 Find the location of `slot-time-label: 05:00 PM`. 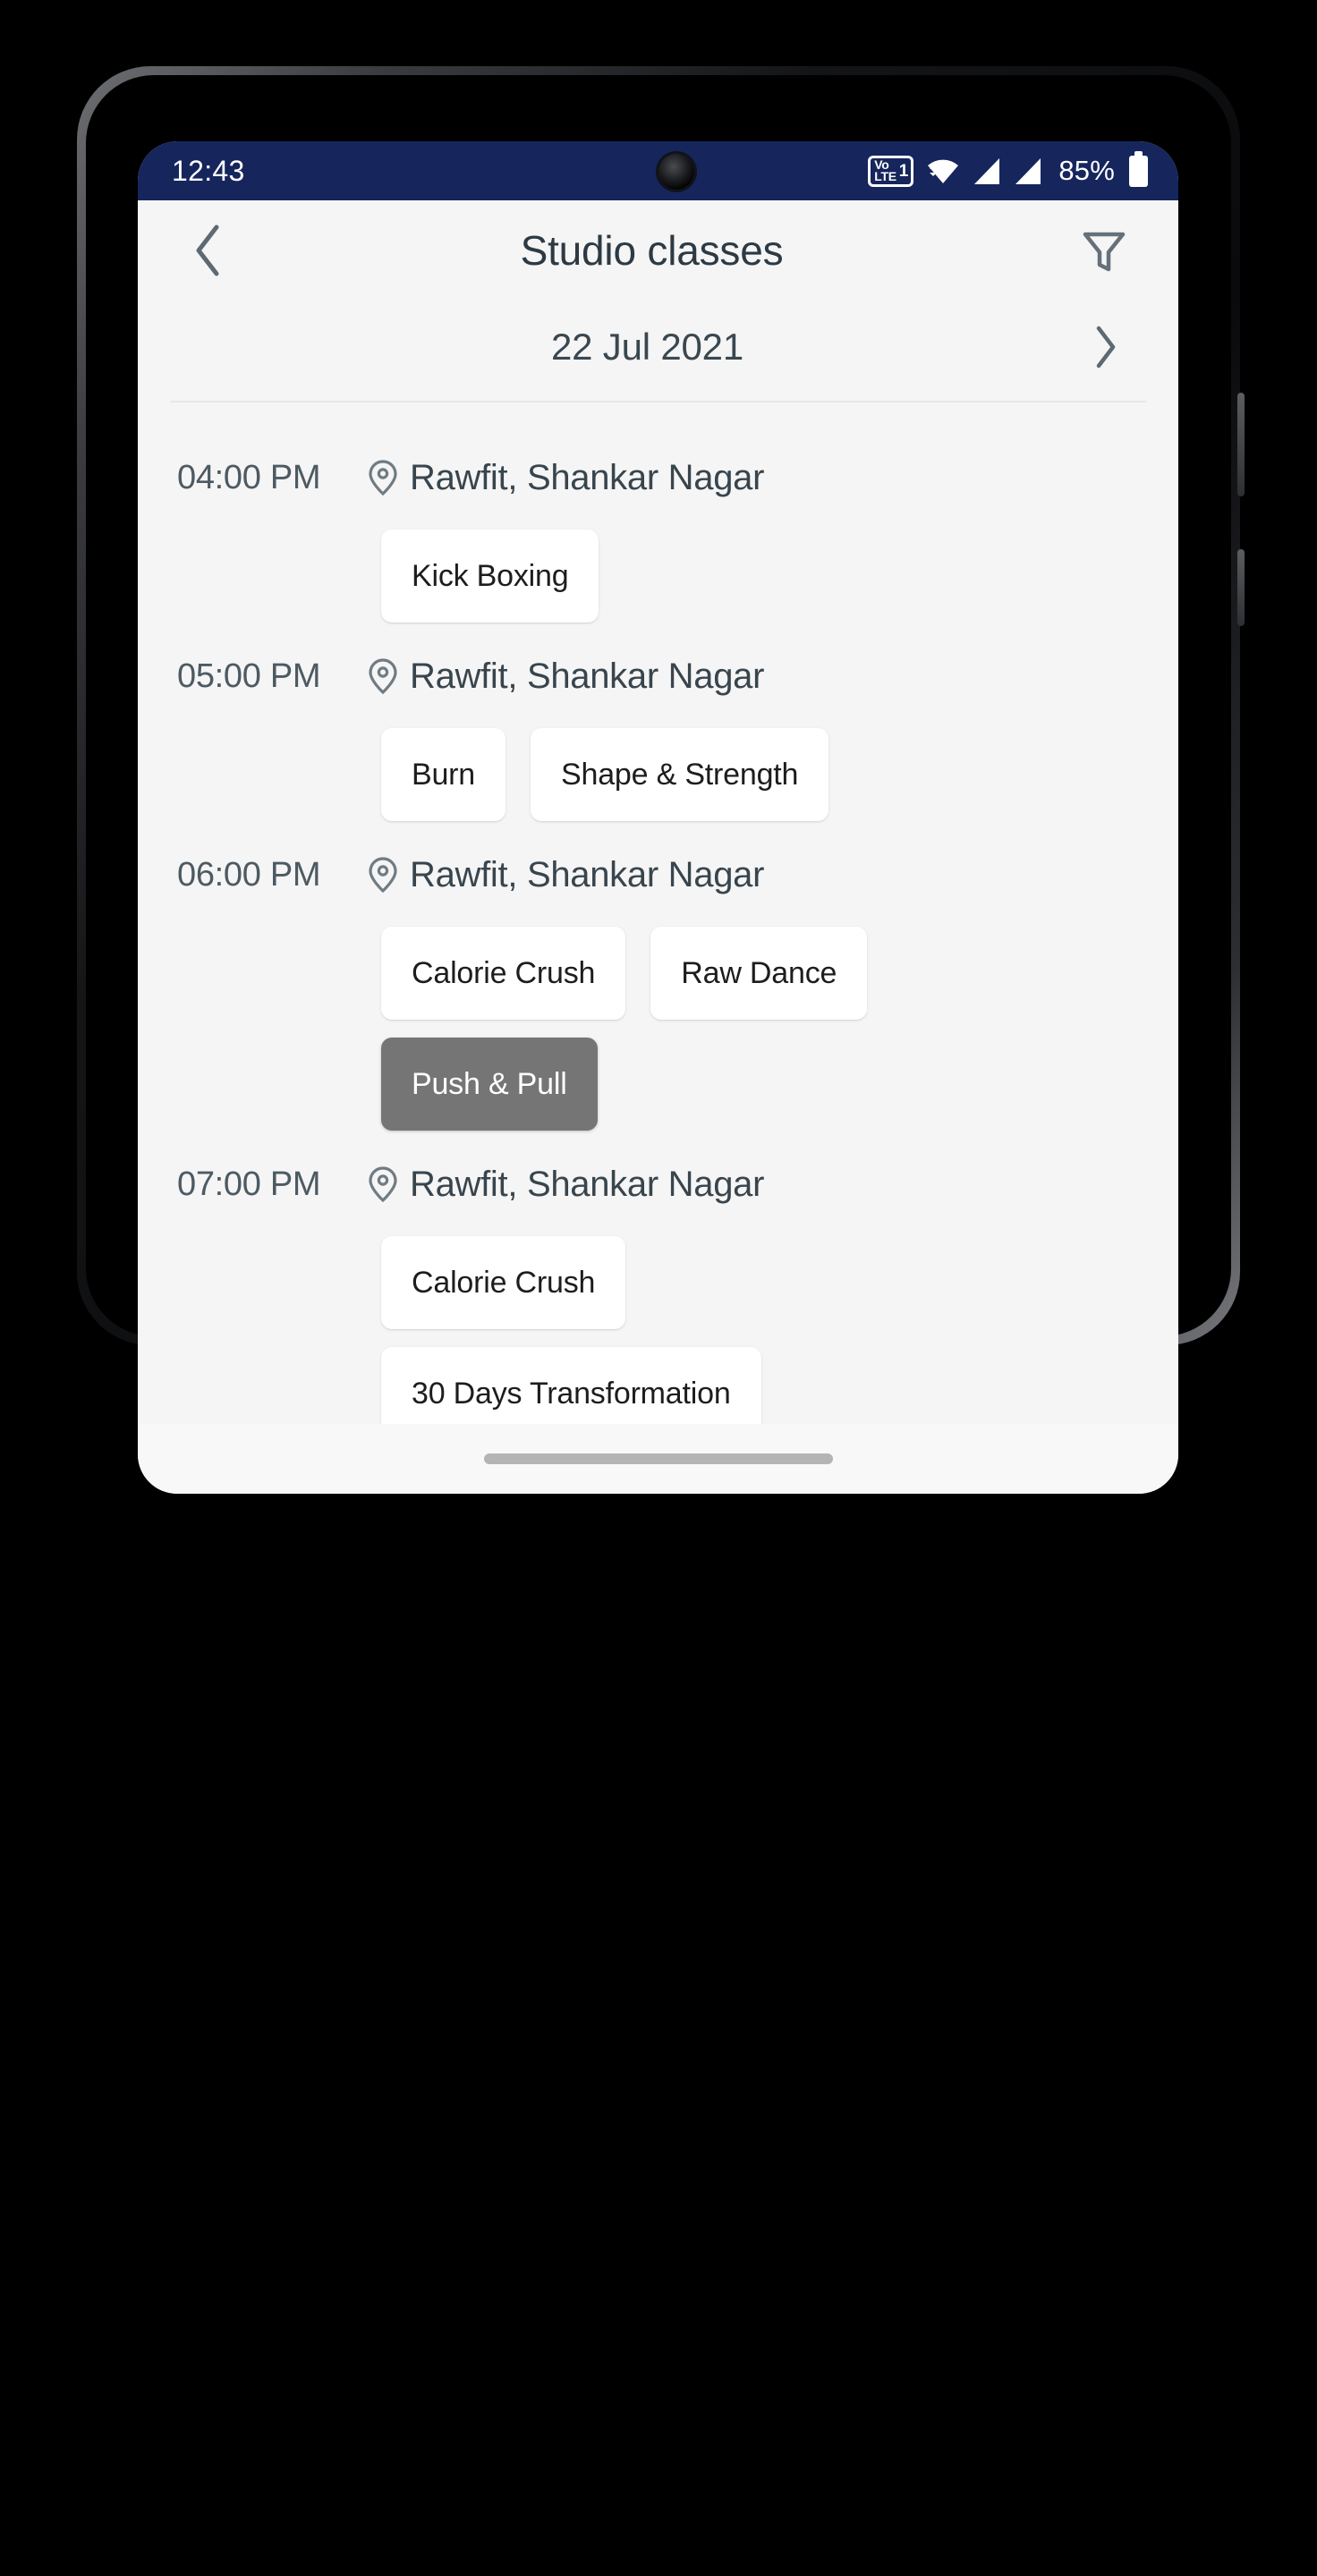

slot-time-label: 05:00 PM is located at coordinates (249, 676).